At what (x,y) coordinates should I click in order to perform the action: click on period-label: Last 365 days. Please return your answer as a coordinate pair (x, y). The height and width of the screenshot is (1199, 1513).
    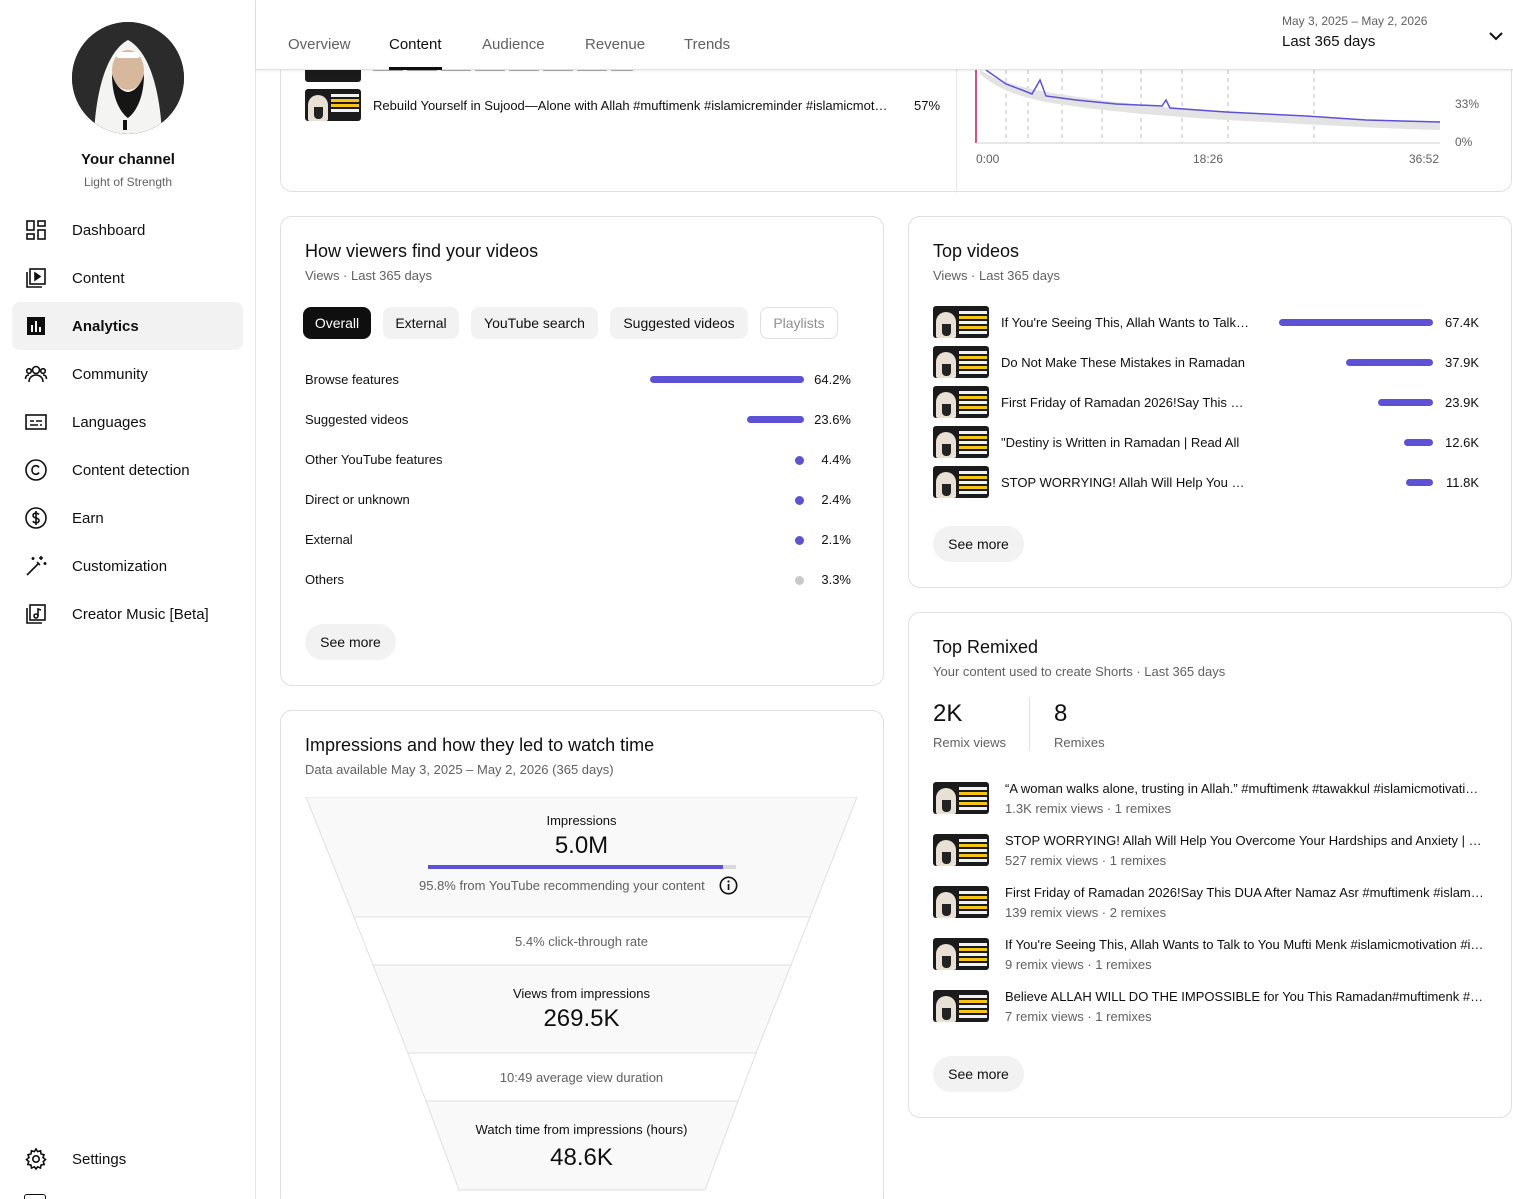
    Looking at the image, I should click on (1328, 41).